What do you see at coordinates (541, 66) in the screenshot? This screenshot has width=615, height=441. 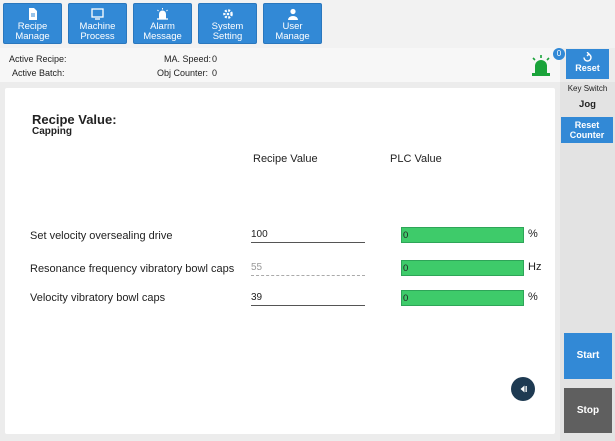 I see `alarm-beacon-icon` at bounding box center [541, 66].